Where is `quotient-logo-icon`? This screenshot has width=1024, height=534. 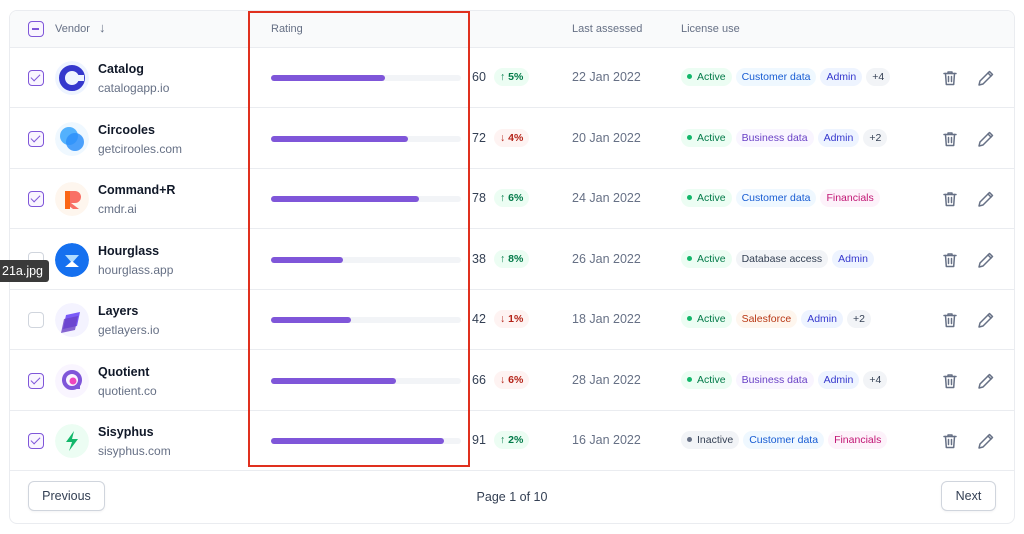 quotient-logo-icon is located at coordinates (72, 380).